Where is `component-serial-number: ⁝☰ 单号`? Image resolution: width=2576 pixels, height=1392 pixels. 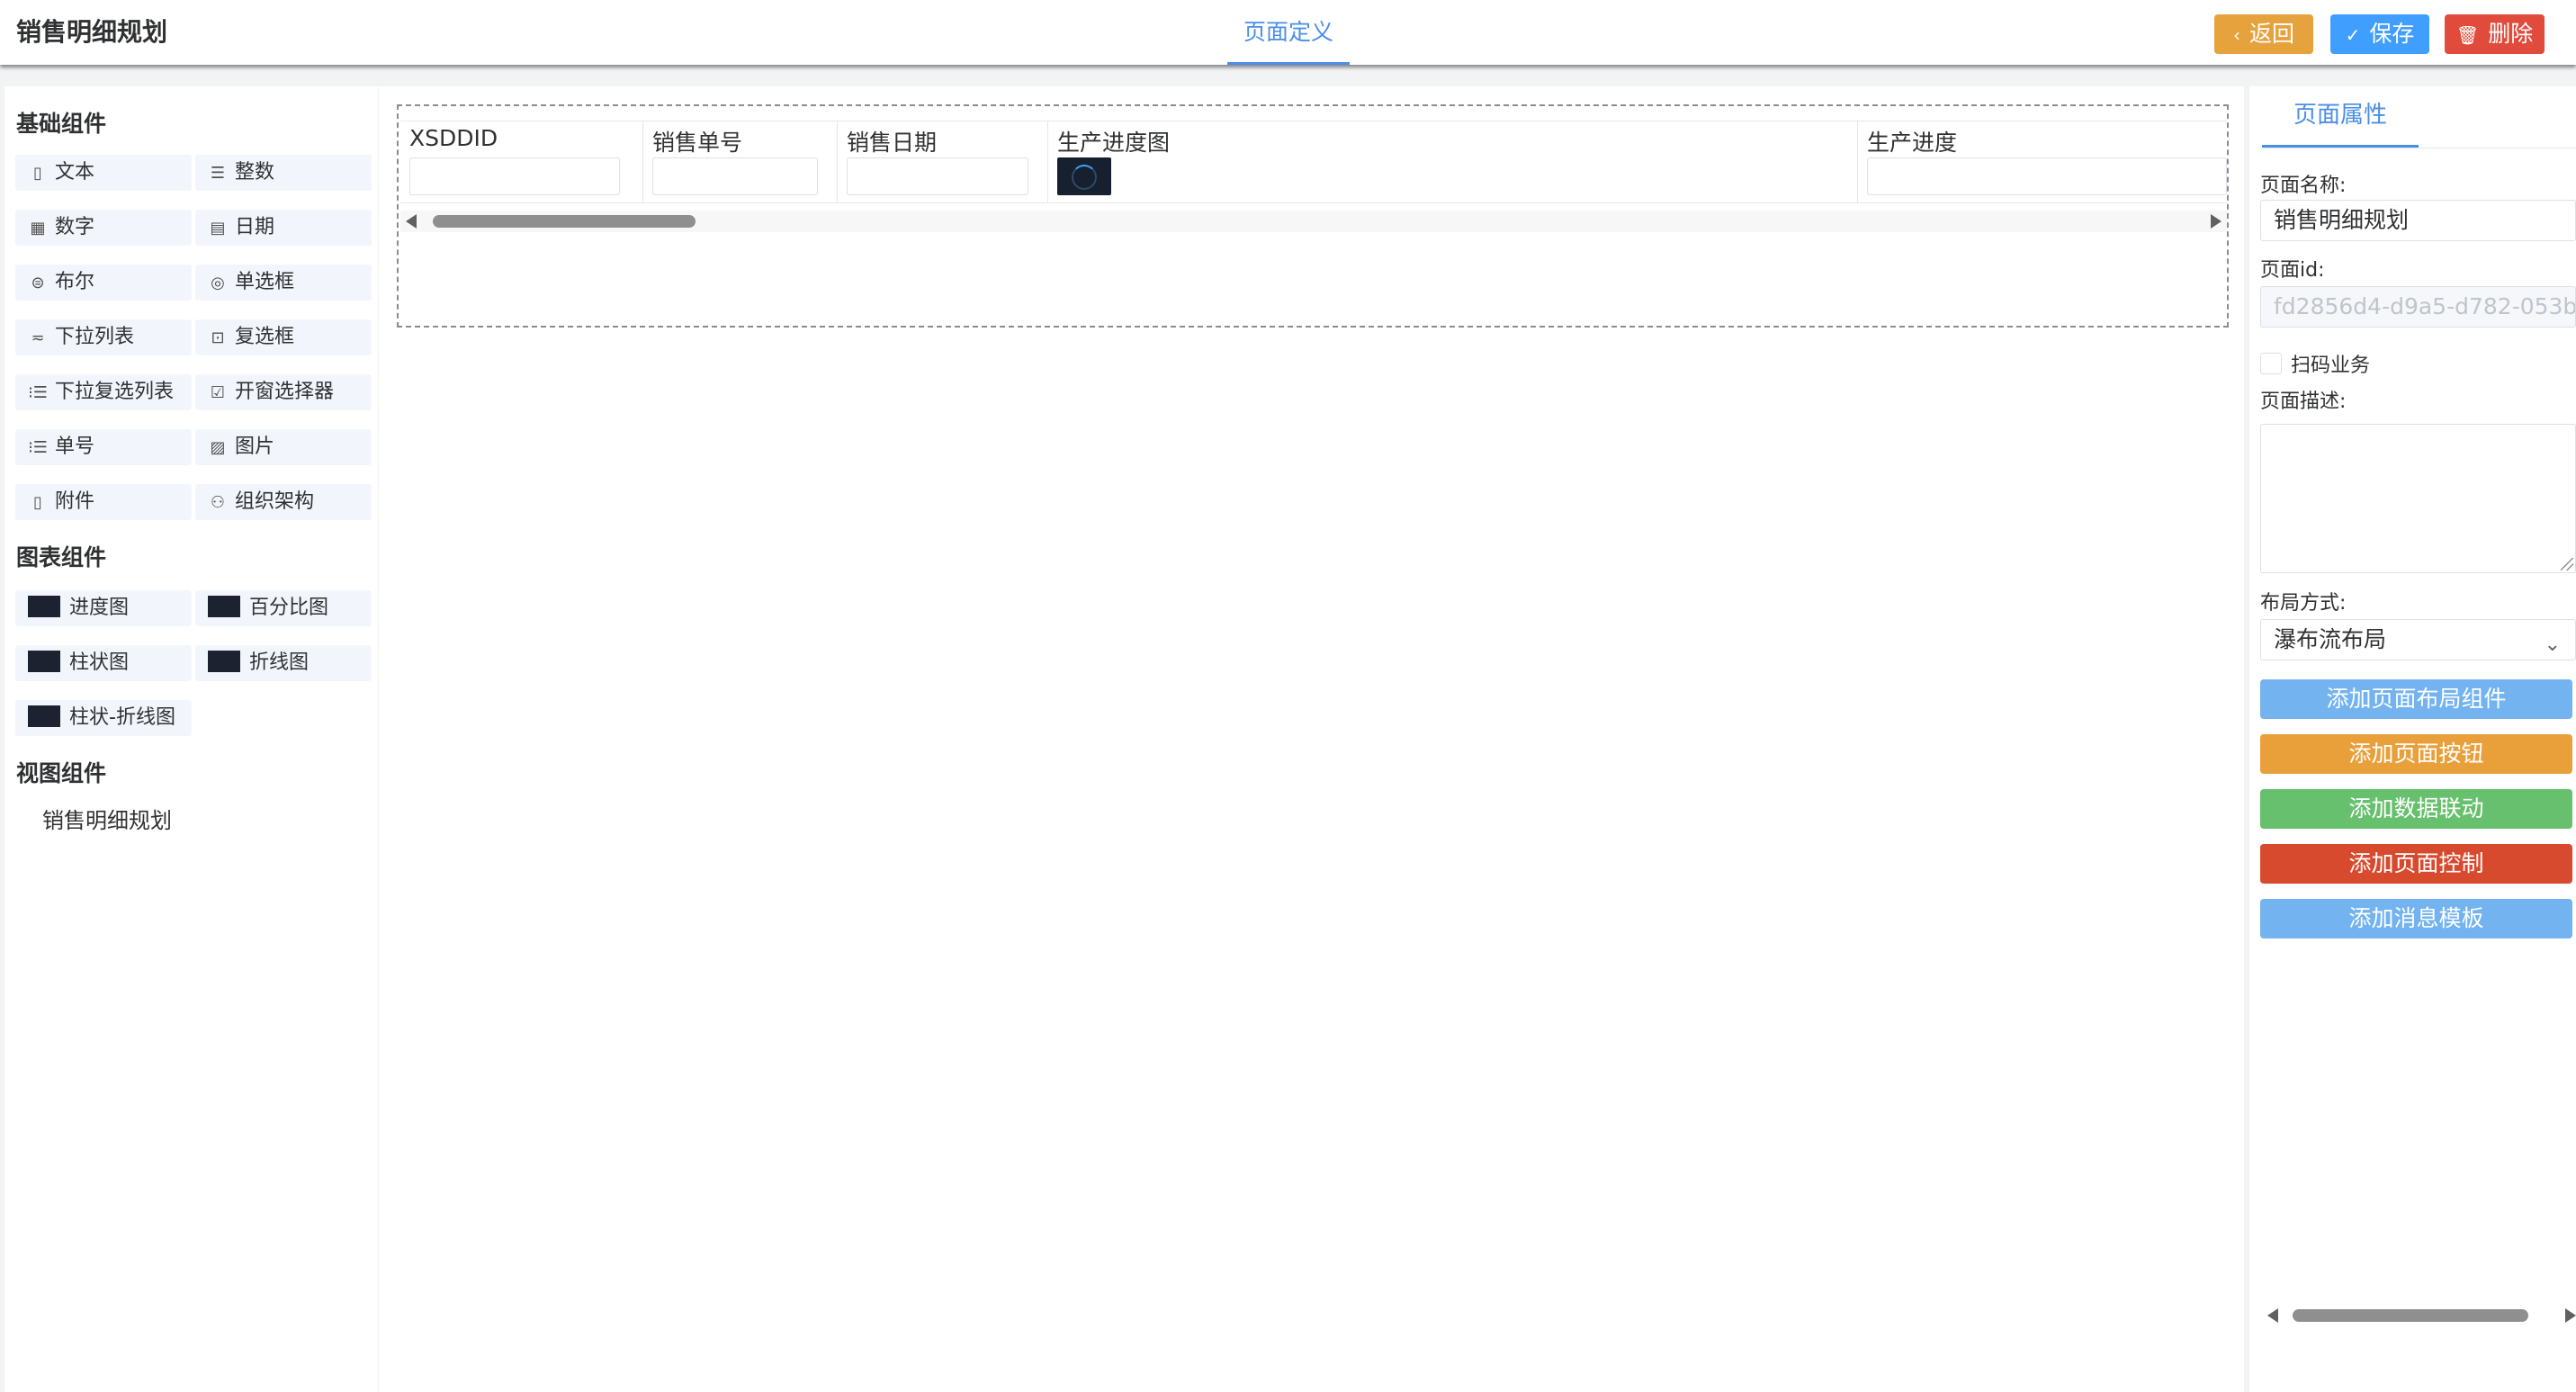 component-serial-number: ⁝☰ 单号 is located at coordinates (104, 447).